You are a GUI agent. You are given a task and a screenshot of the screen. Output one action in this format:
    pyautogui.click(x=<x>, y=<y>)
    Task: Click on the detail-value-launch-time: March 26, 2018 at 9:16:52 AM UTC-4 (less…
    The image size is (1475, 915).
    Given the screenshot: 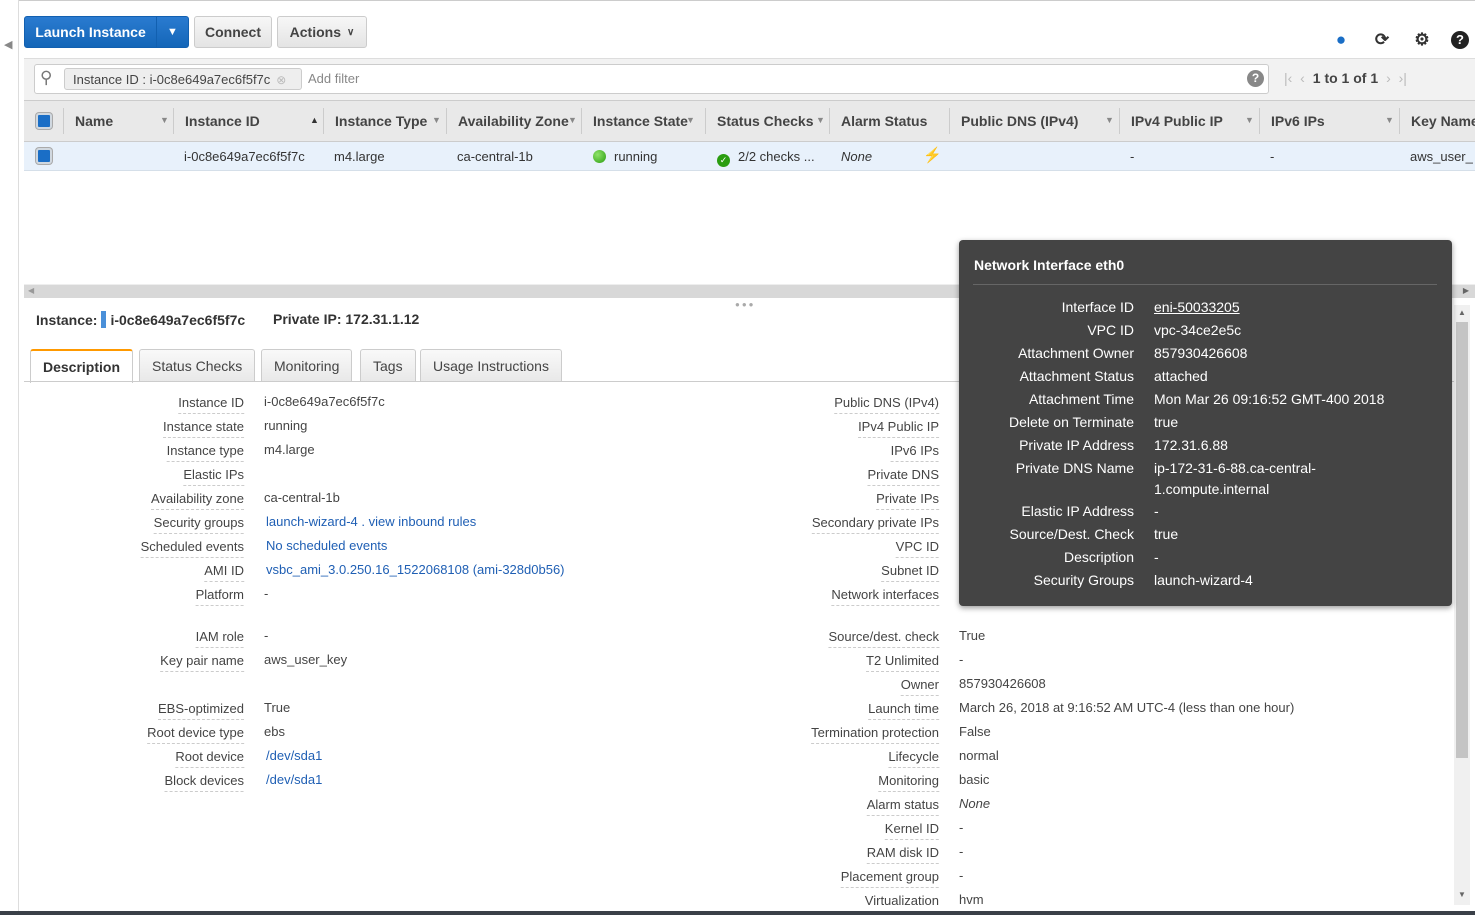 What is the action you would take?
    pyautogui.click(x=1127, y=707)
    